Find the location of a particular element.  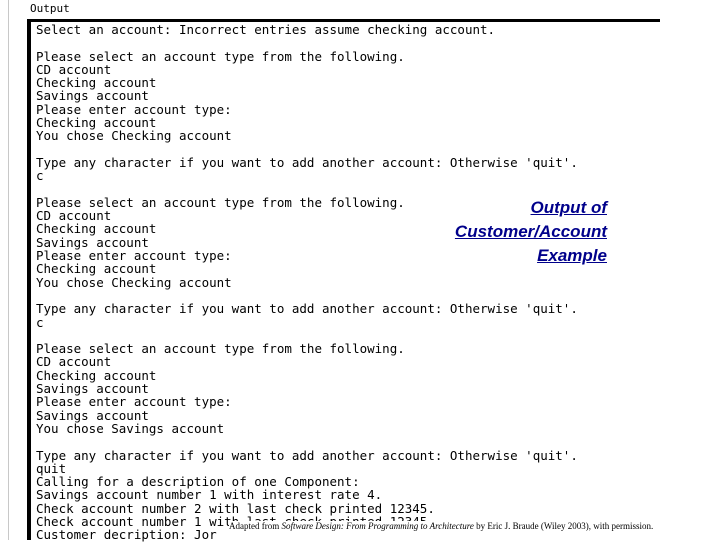

callout-line-3: Example is located at coordinates (572, 255).